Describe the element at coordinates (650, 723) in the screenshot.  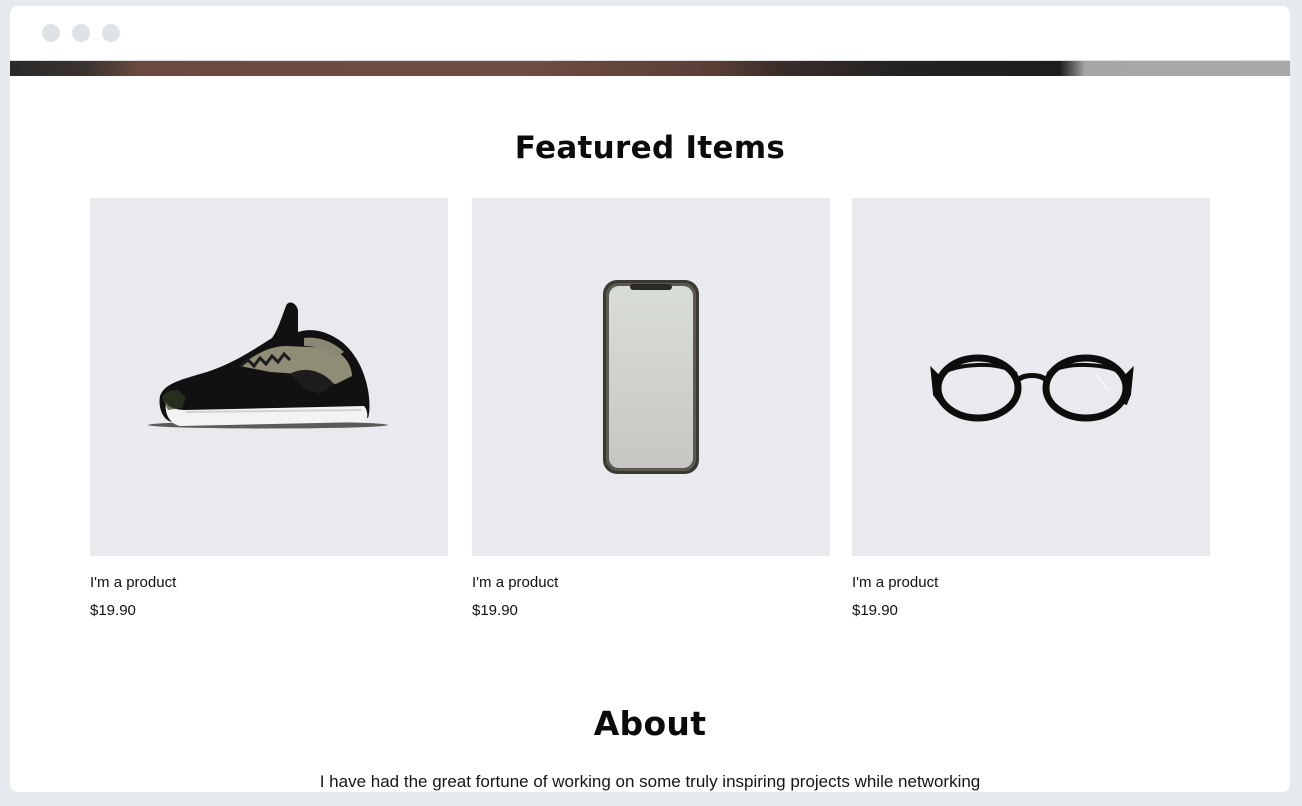
I see `about-title: About` at that location.